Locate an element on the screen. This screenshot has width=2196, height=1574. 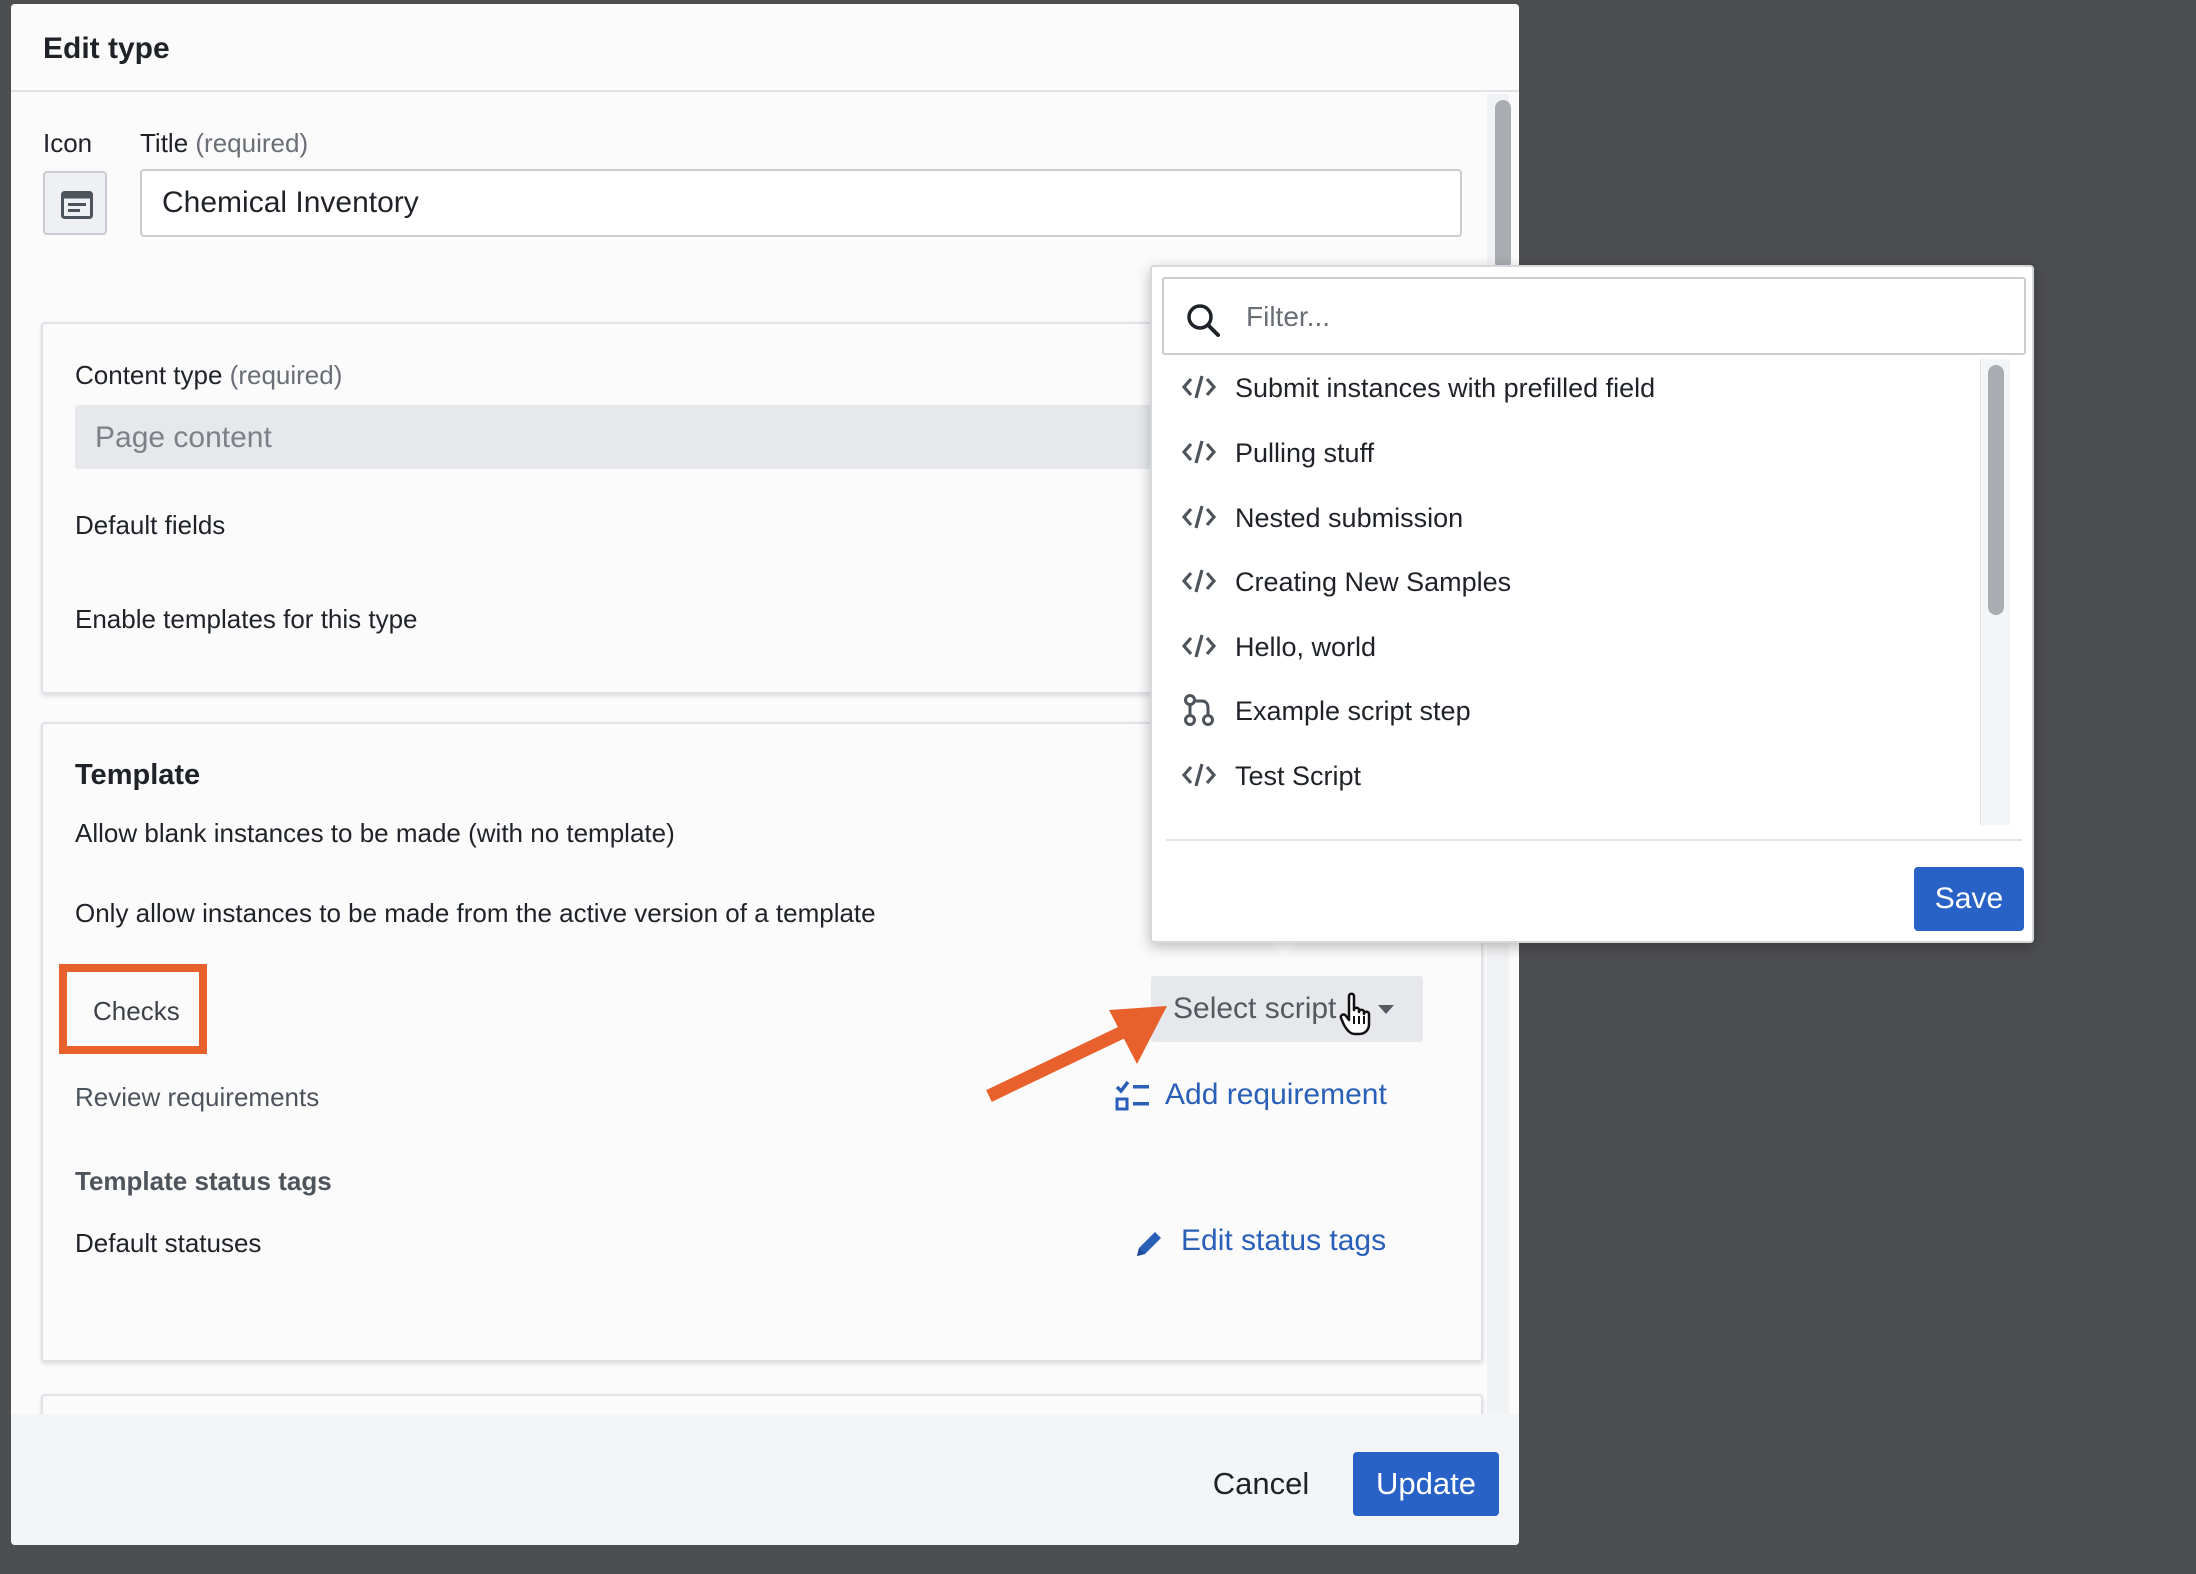
add-requirement-label: Add requirement is located at coordinates (1276, 1094).